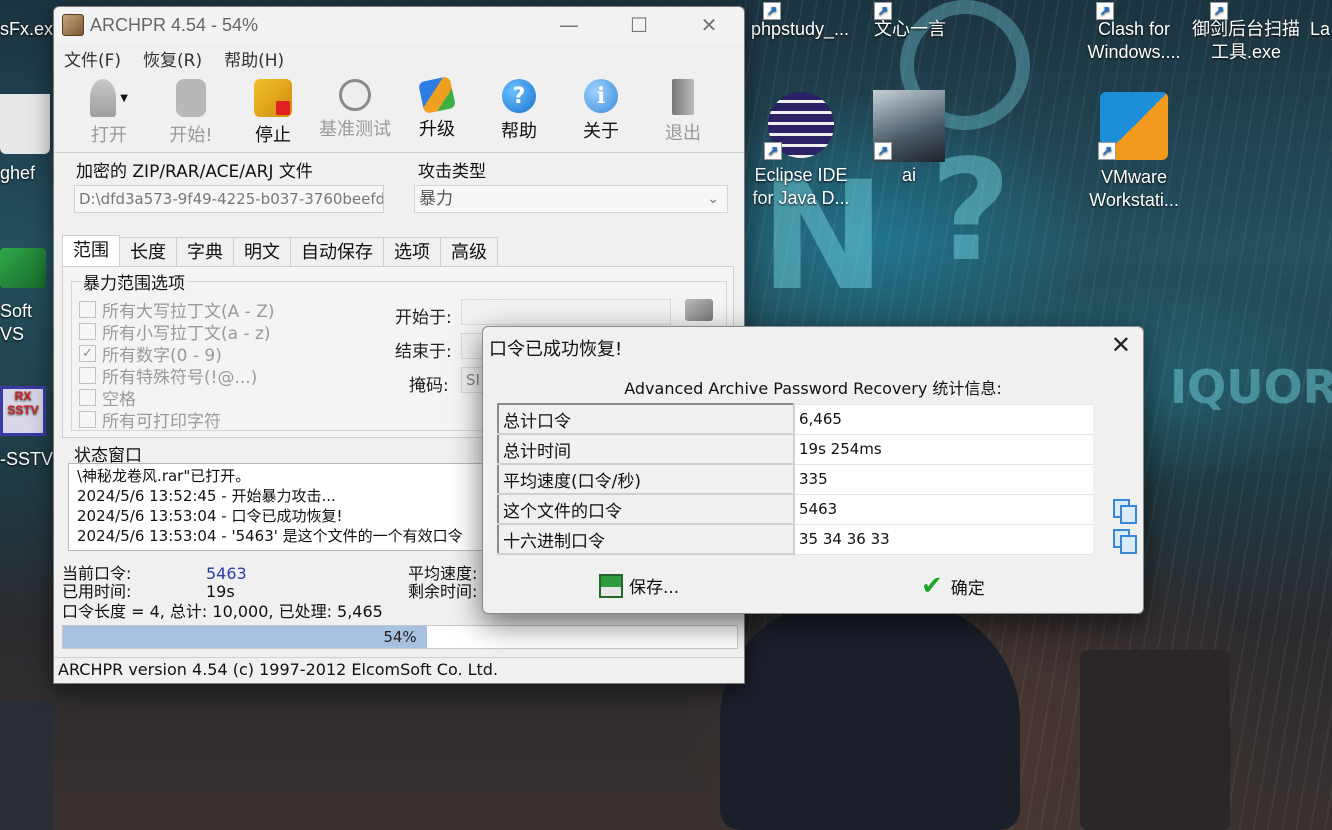 Image resolution: width=1332 pixels, height=830 pixels. Describe the element at coordinates (262, 252) in the screenshot. I see `tab-plaintext: 明文` at that location.